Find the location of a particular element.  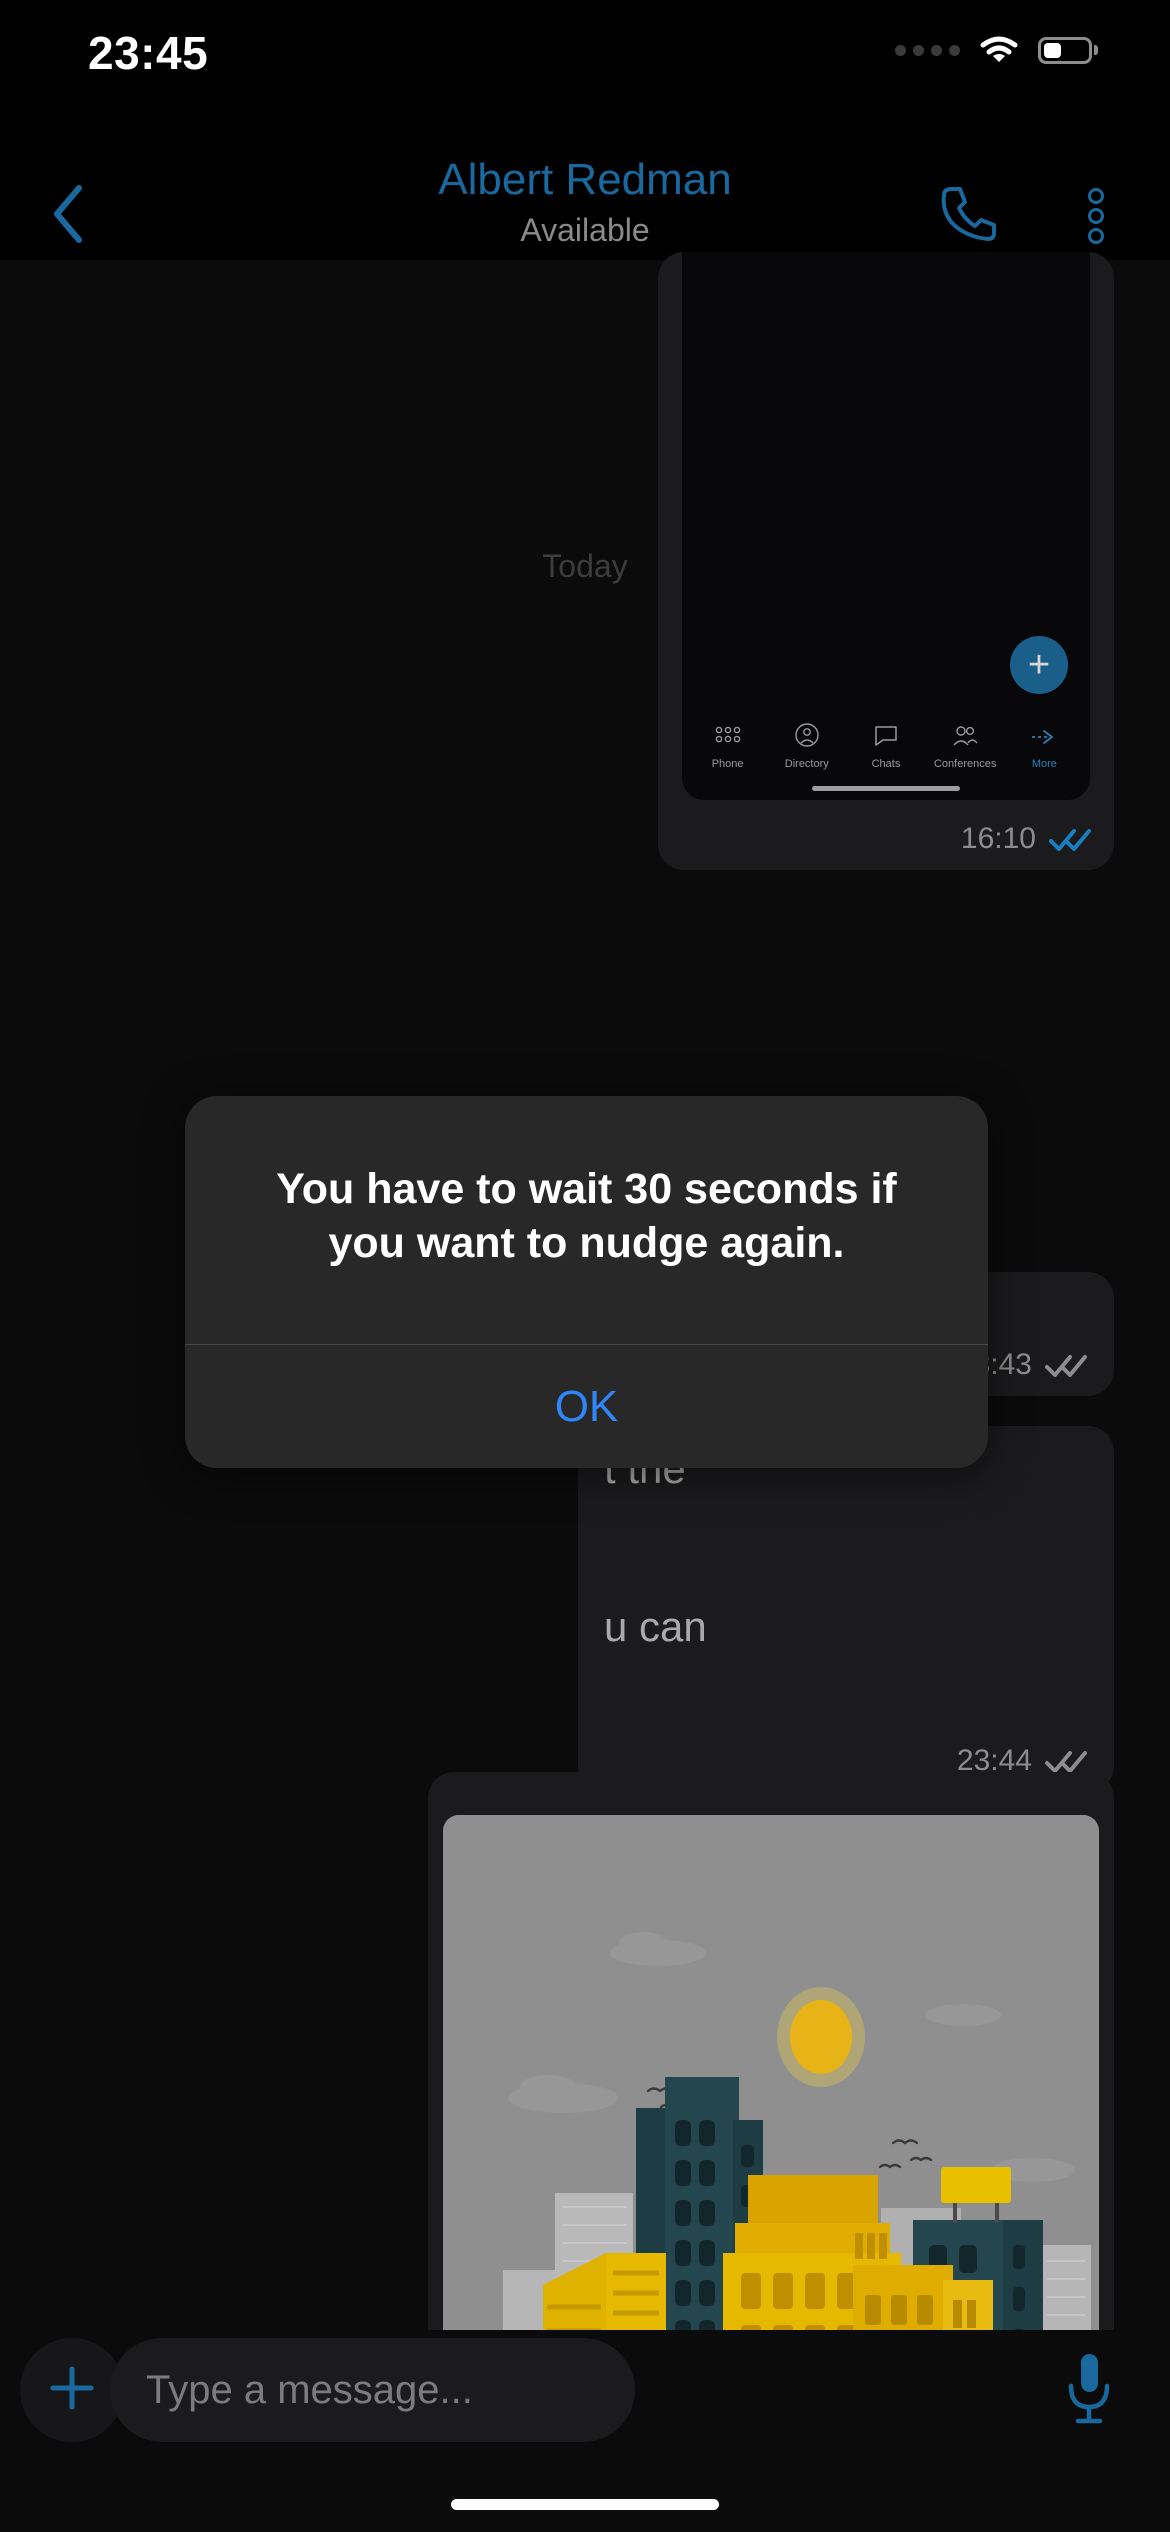

group-people-icon is located at coordinates (965, 738).